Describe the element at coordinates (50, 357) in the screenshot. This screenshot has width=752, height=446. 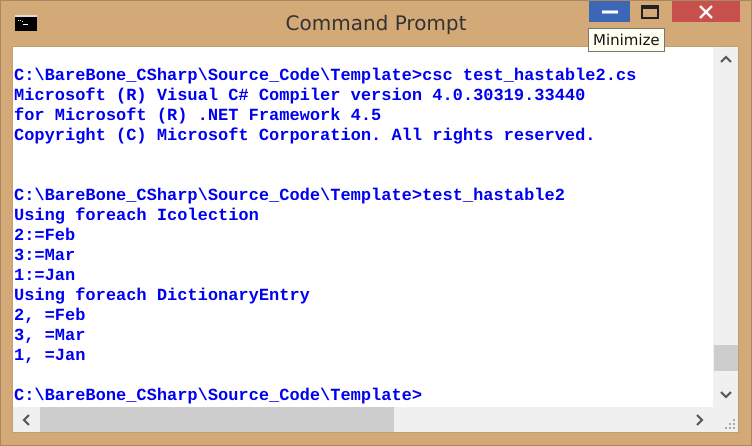
I see `console-line: 1, =Jan` at that location.